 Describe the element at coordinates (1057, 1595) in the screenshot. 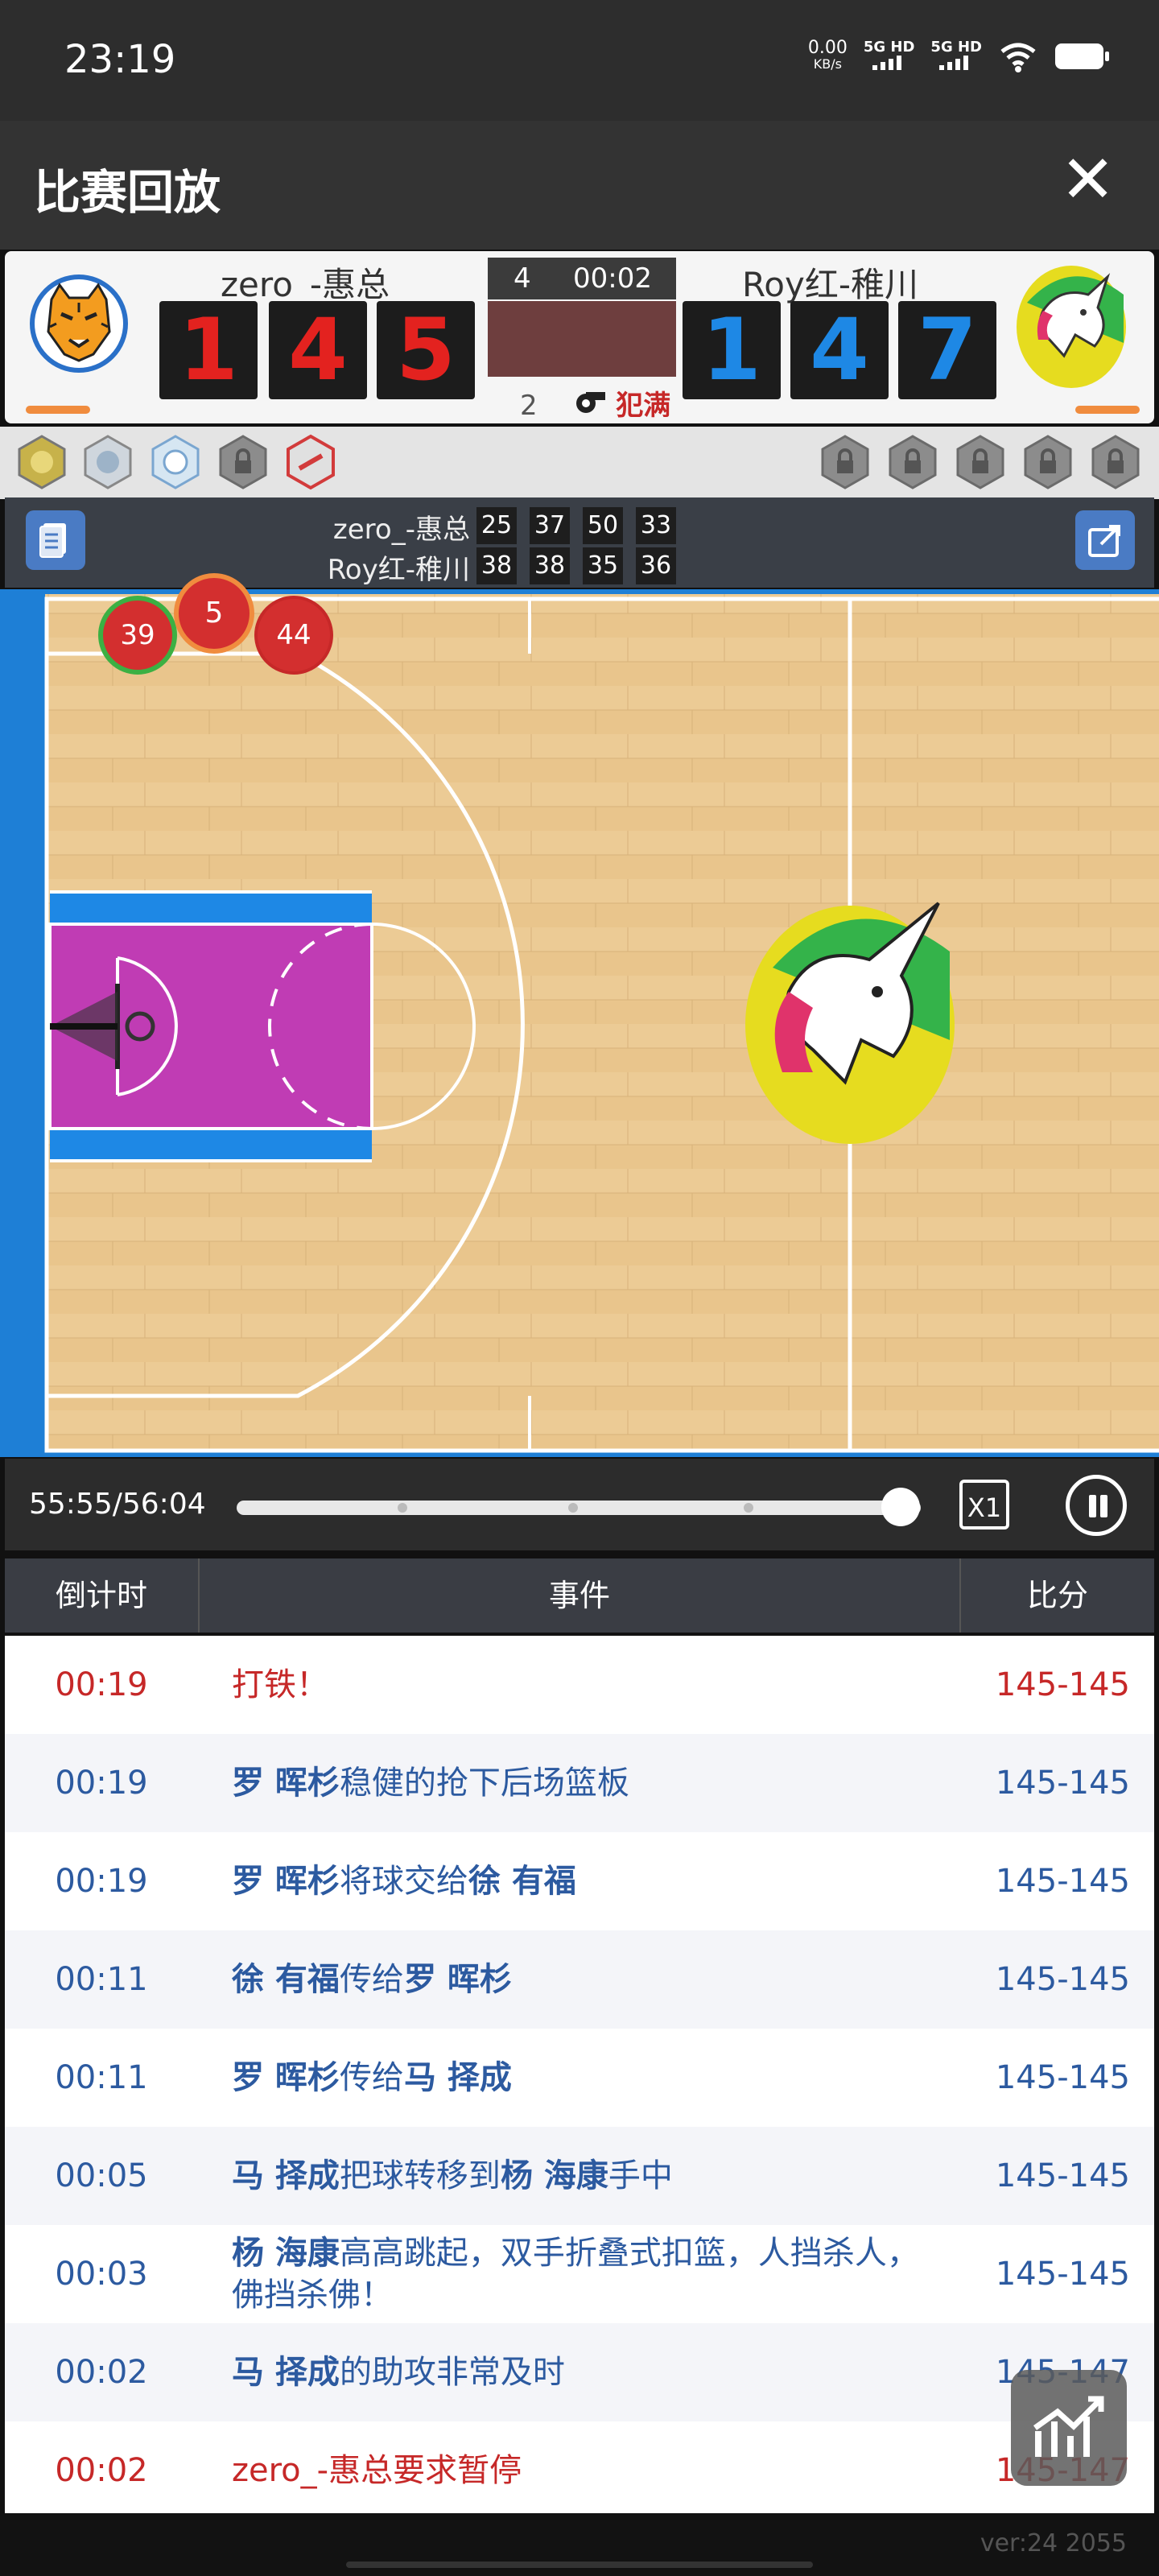

I see `column-header-score: 比分` at that location.